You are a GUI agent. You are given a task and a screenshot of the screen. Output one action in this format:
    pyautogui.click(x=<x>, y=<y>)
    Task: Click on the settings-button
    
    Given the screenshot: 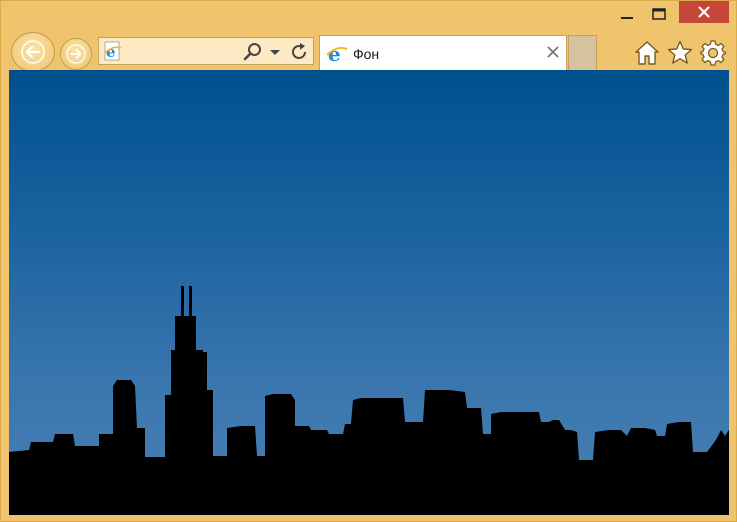 What is the action you would take?
    pyautogui.click(x=712, y=52)
    